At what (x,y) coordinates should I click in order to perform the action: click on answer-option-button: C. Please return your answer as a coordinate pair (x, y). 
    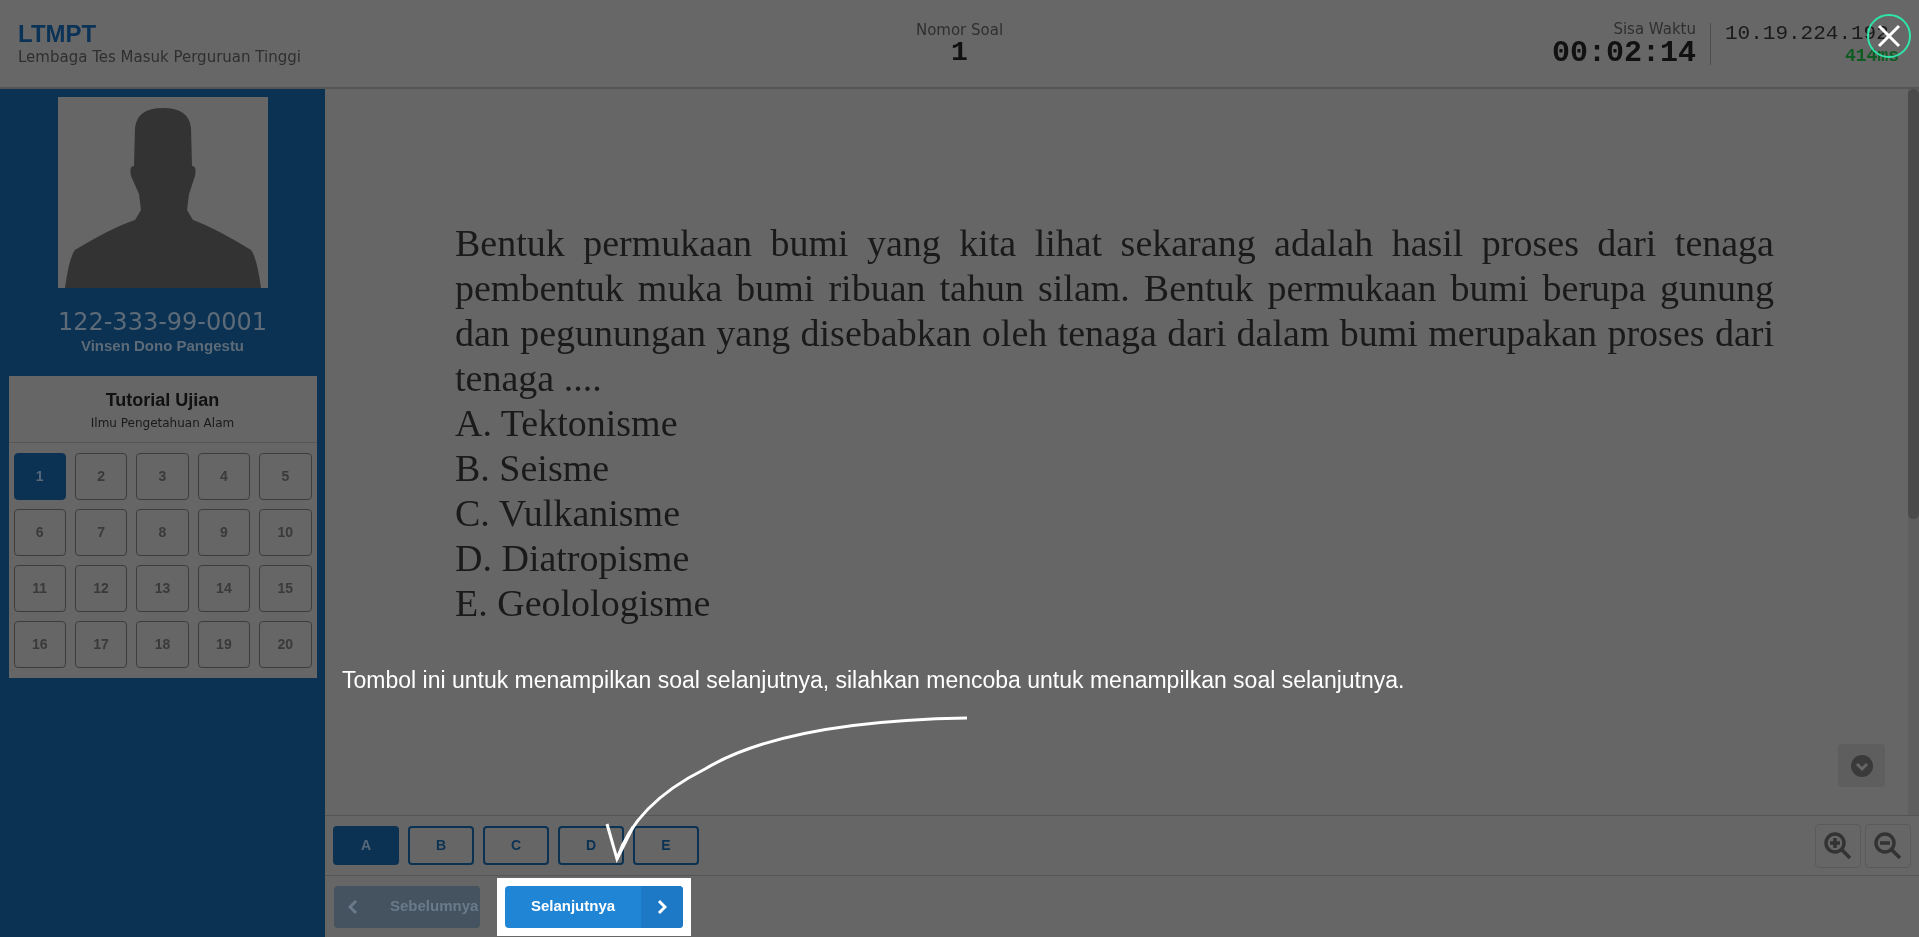
    Looking at the image, I should click on (516, 845).